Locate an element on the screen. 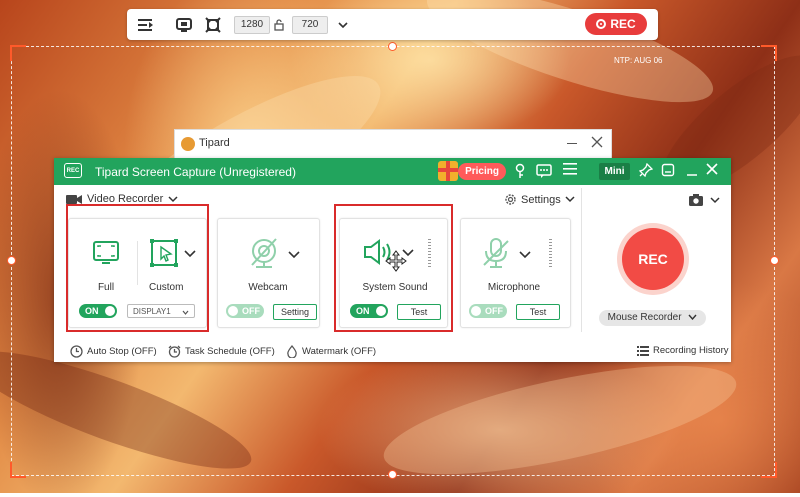  display-highlight-box is located at coordinates (137, 268).